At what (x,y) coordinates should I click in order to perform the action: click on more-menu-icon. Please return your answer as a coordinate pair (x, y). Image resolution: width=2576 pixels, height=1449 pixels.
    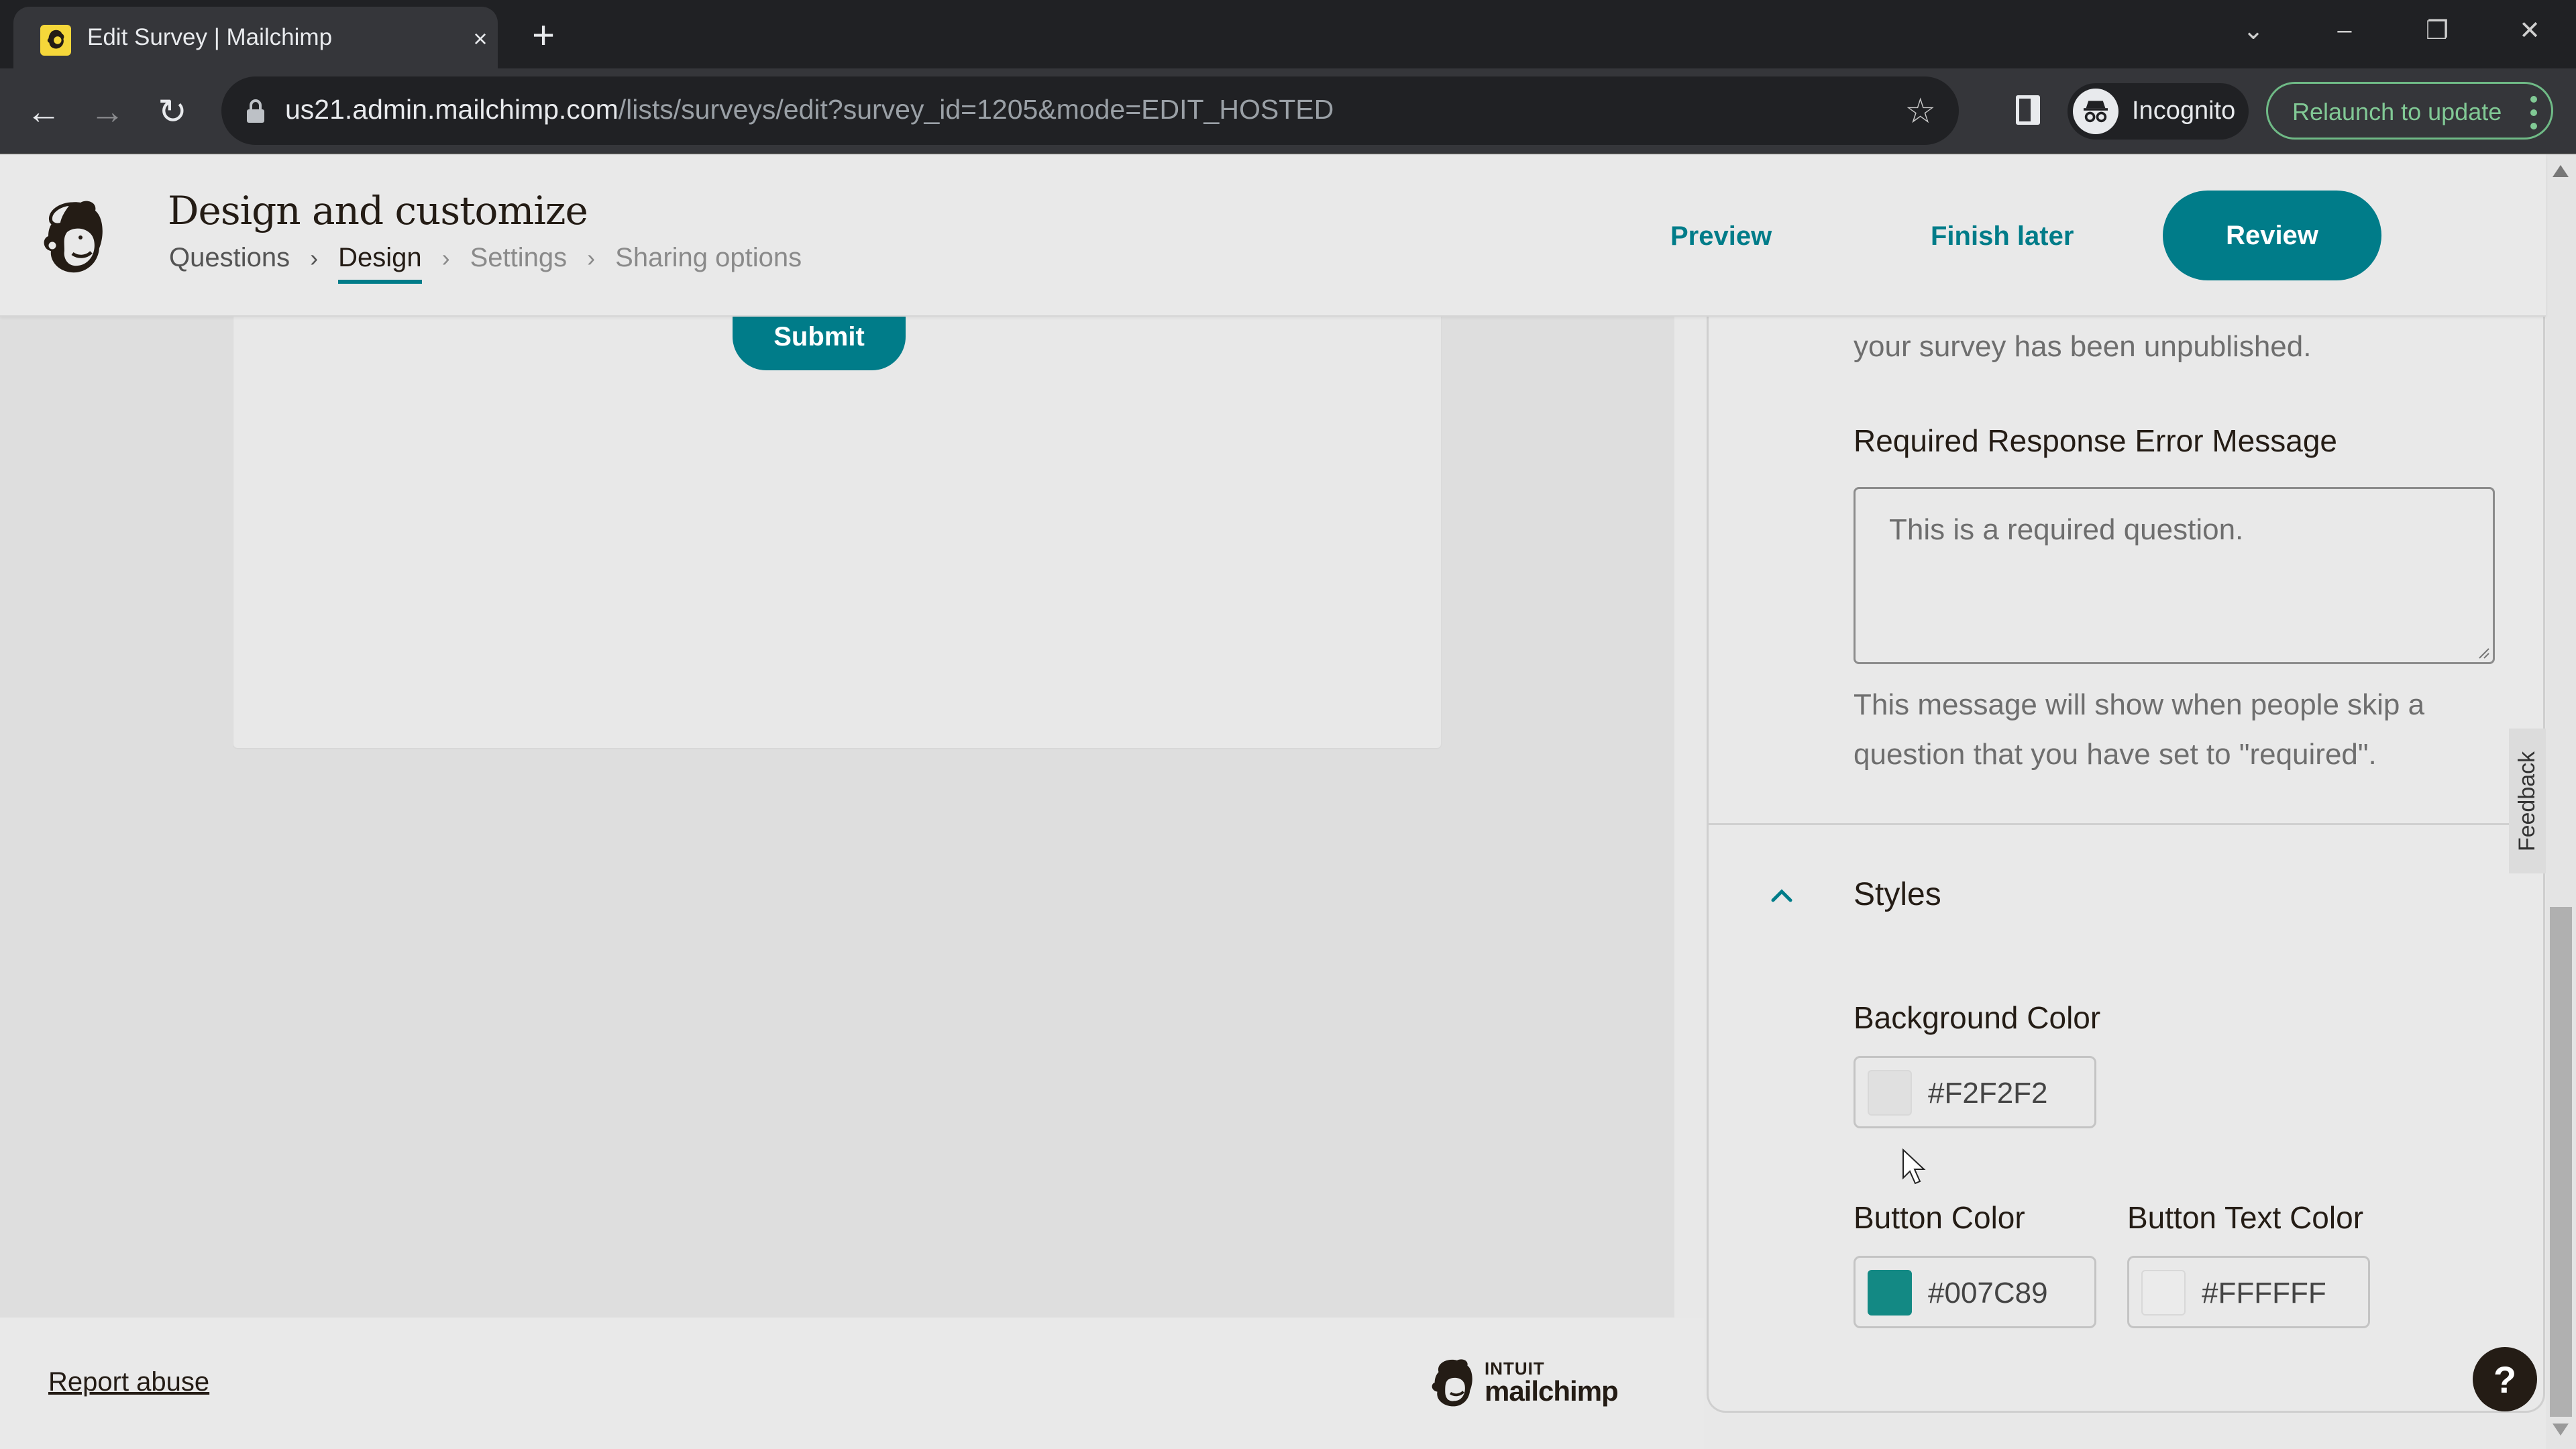
    Looking at the image, I should click on (2534, 112).